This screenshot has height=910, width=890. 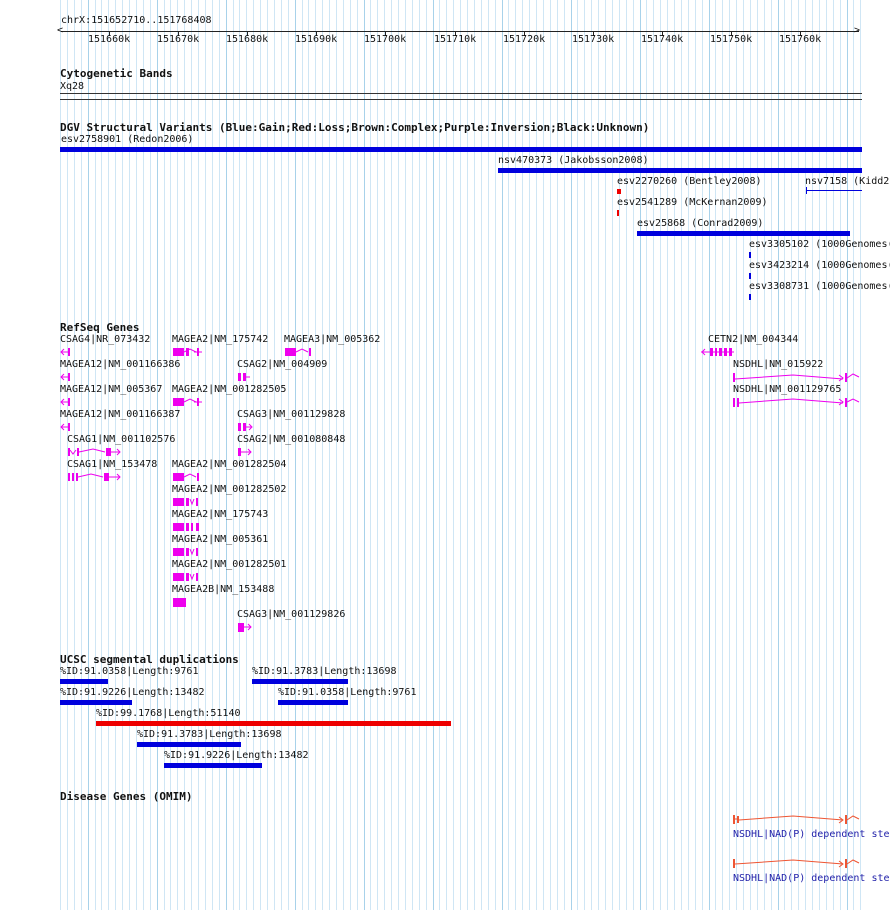 I want to click on gene-label: MAGEA2|NM_005361, so click(x=220, y=539).